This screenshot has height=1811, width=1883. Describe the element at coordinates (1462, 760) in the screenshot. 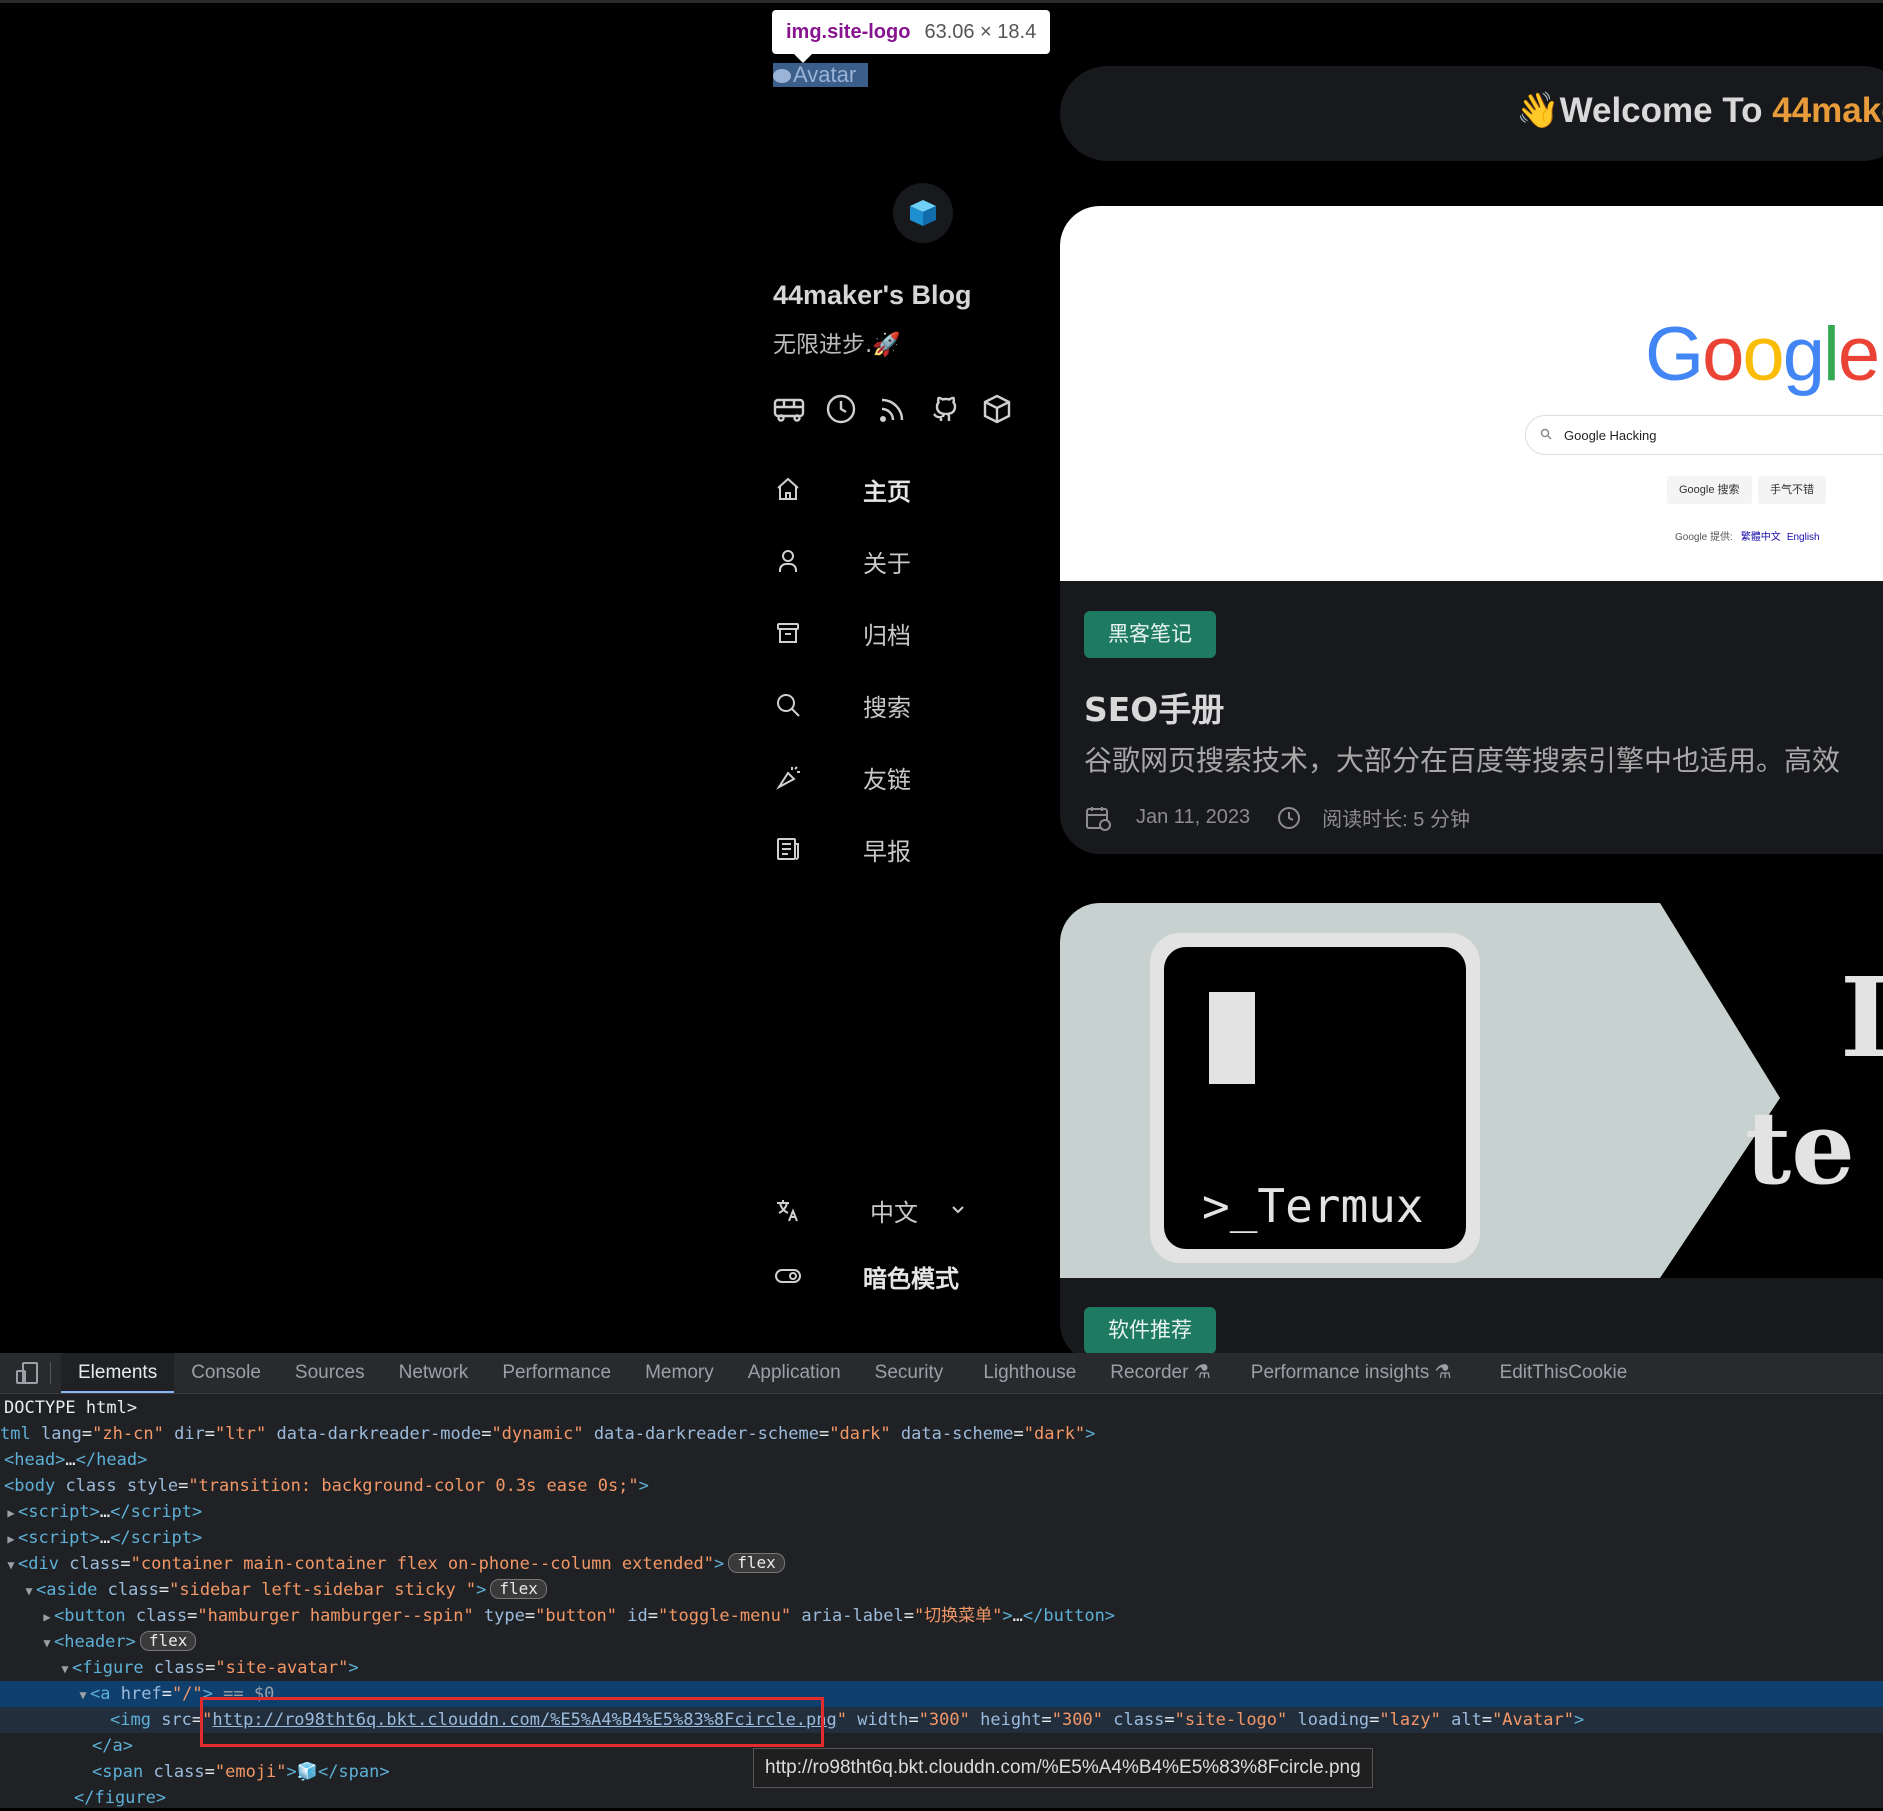

I see `post-description: 谷歌网页搜索技术，大部分在百度等搜索引擎中也适用。高效` at that location.